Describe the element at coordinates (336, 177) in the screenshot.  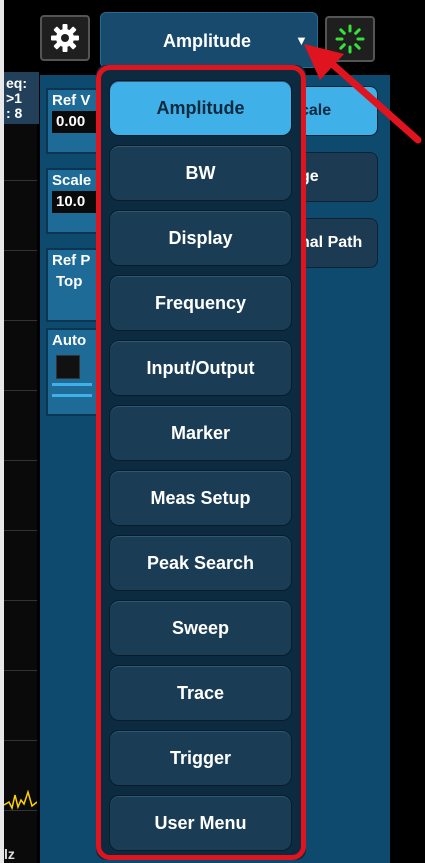
I see `range-tab-button: ge` at that location.